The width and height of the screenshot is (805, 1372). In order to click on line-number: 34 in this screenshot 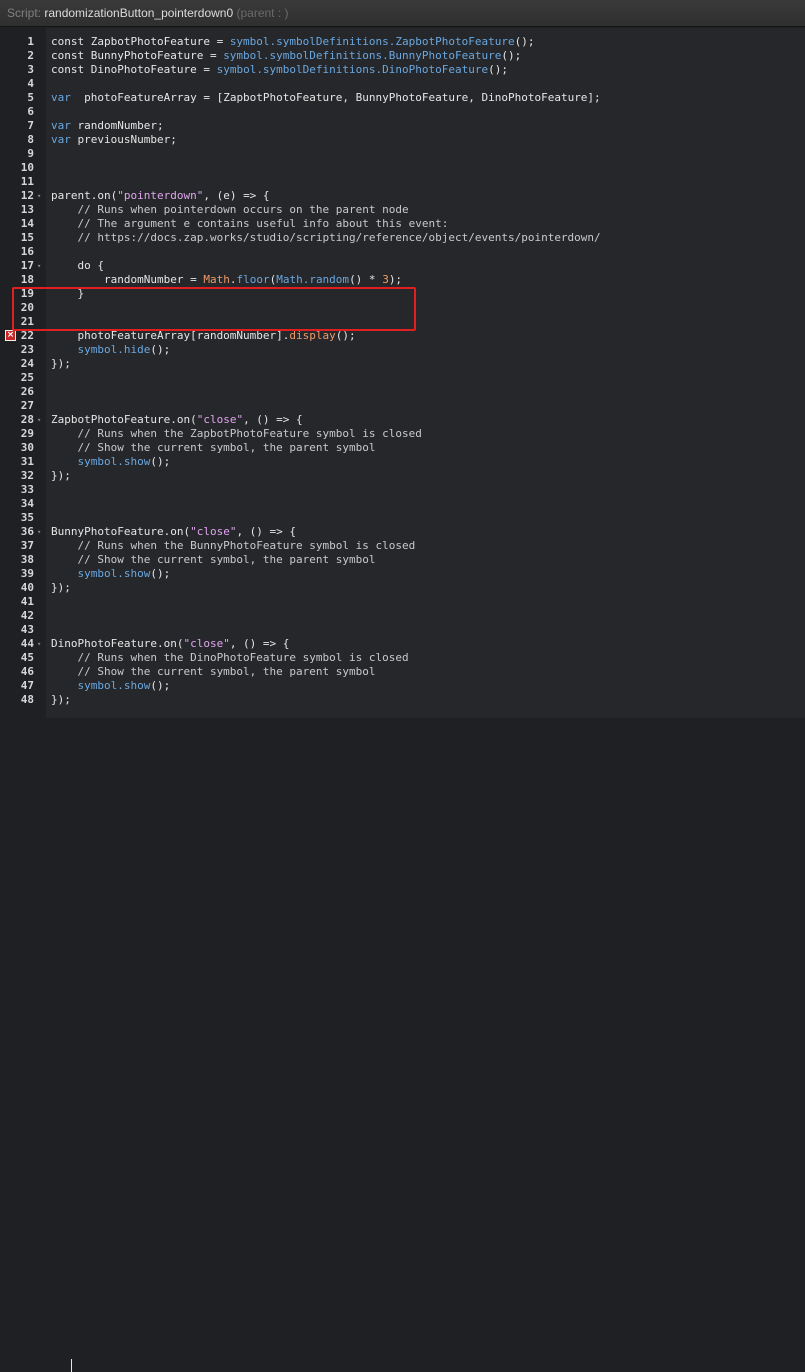, I will do `click(27, 503)`.